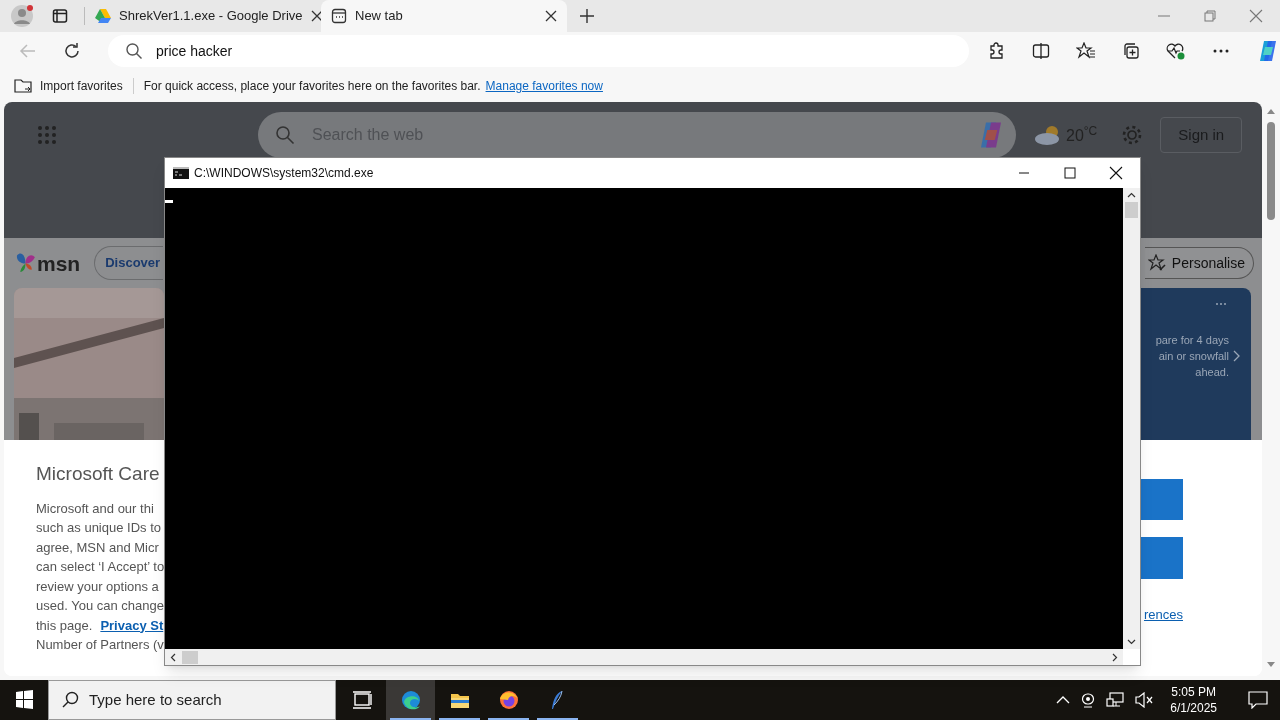  What do you see at coordinates (72, 51) in the screenshot?
I see `refresh-icon` at bounding box center [72, 51].